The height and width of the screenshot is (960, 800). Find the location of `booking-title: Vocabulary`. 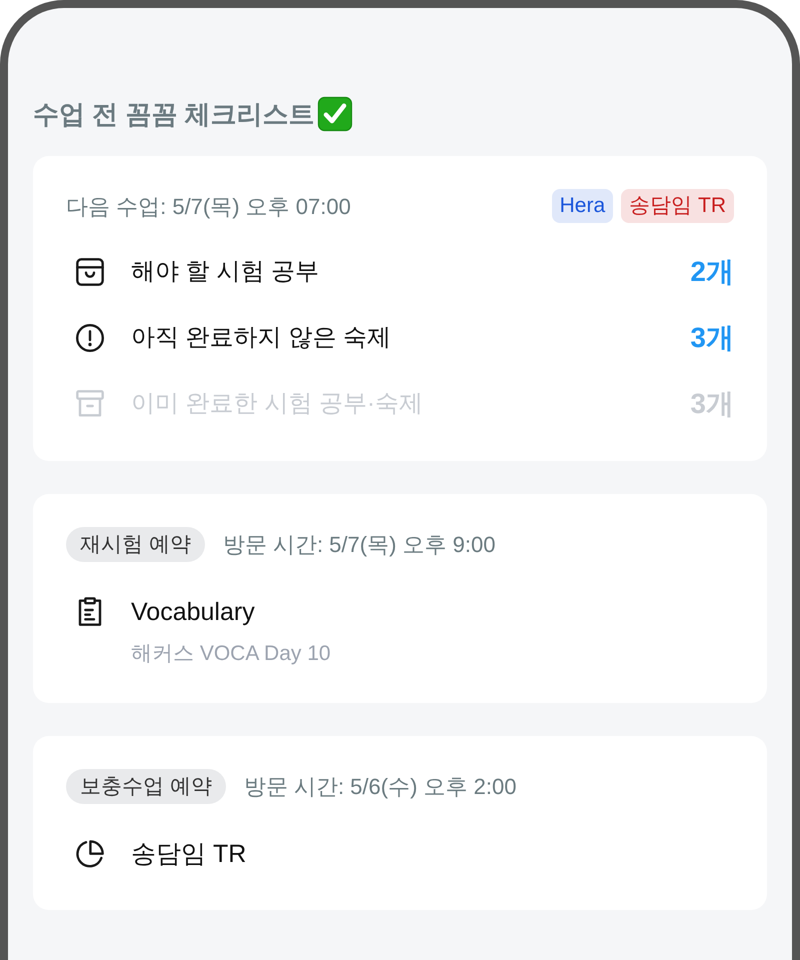

booking-title: Vocabulary is located at coordinates (193, 612).